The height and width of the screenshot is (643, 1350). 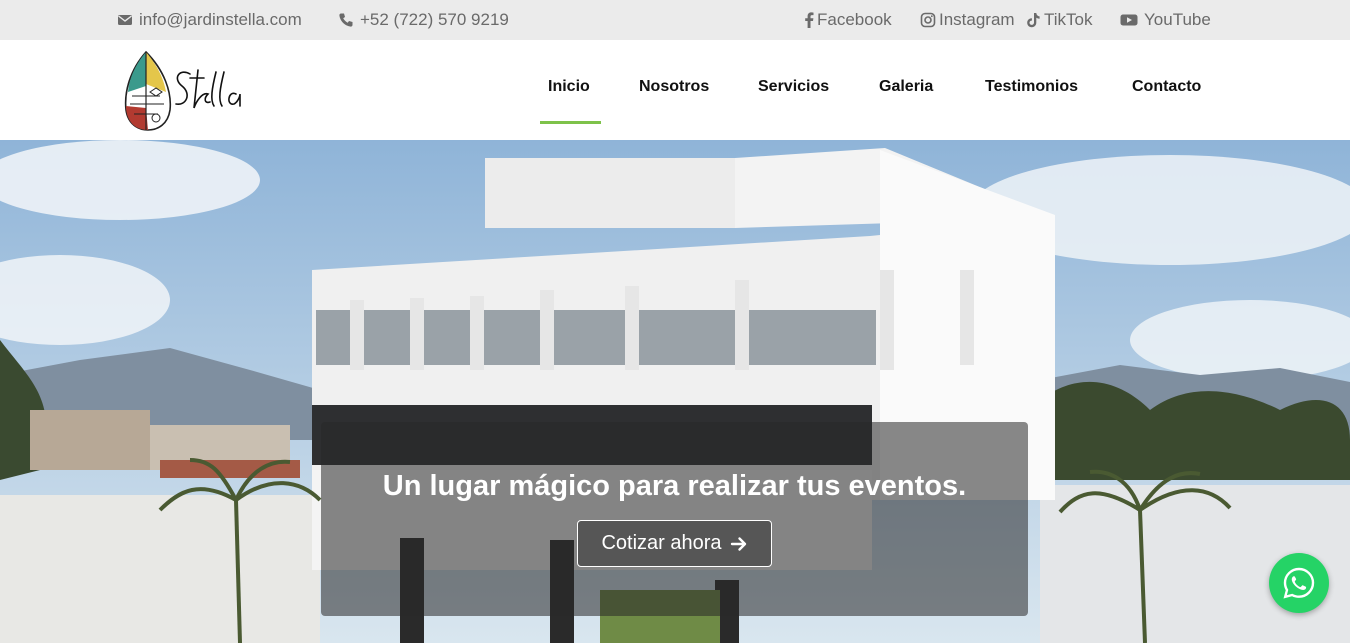 I want to click on instagram-icon, so click(x=928, y=20).